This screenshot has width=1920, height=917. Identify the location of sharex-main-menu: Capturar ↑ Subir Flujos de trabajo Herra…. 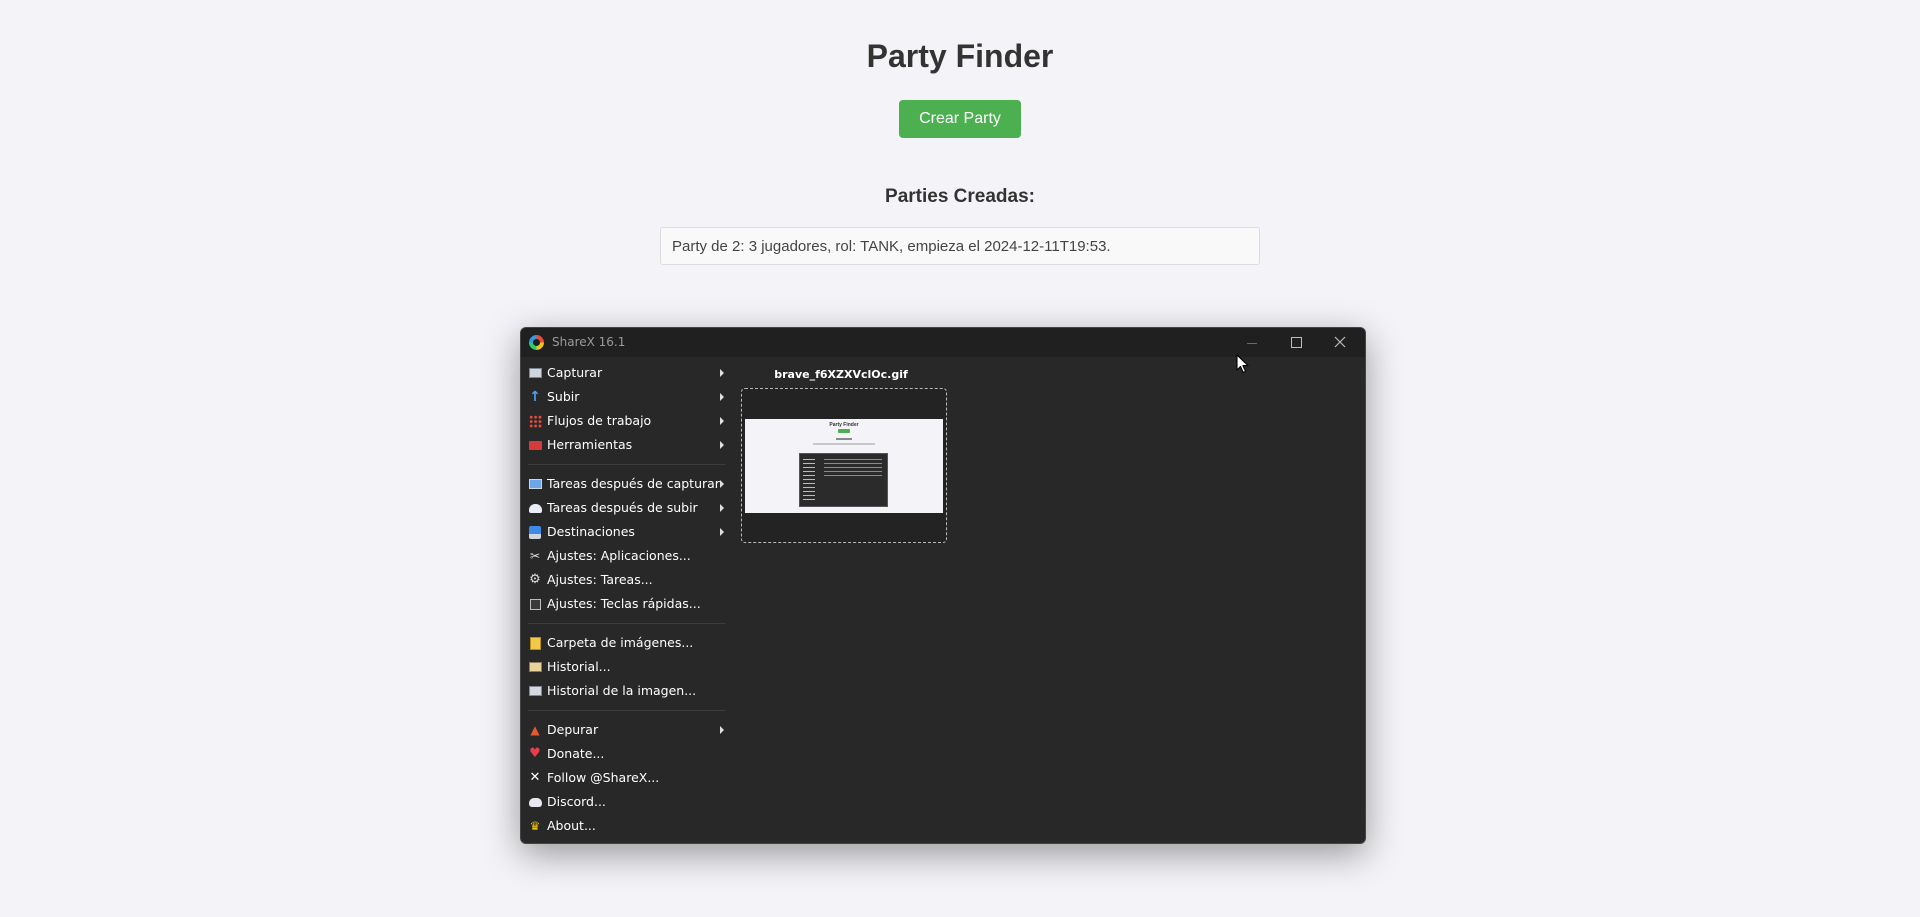
(628, 599).